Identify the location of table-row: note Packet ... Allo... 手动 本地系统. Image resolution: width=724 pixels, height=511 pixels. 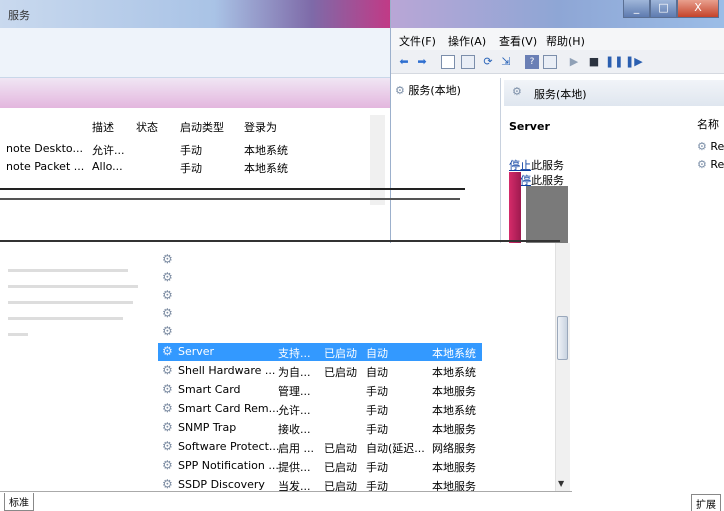
(190, 167).